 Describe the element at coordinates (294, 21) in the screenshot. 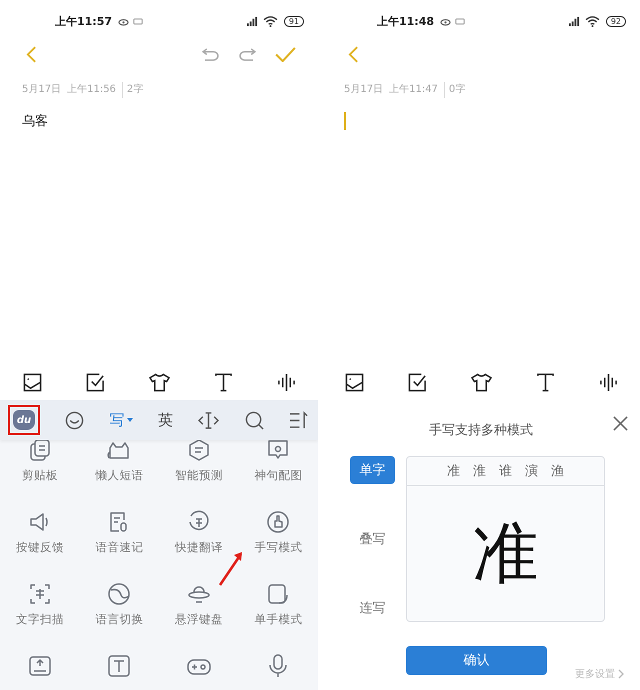

I see `battery-level: 91` at that location.